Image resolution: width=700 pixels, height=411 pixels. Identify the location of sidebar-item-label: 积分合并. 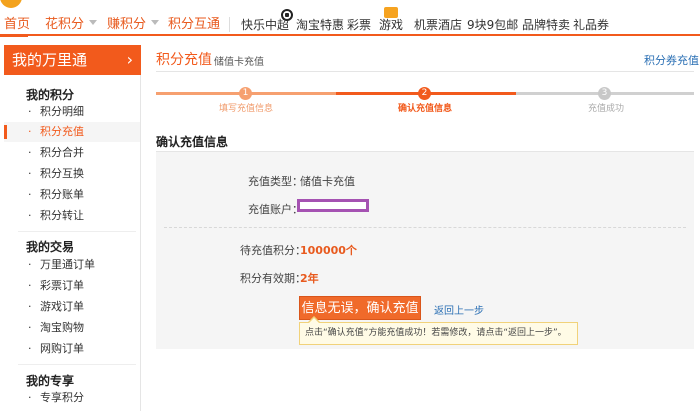
(62, 152).